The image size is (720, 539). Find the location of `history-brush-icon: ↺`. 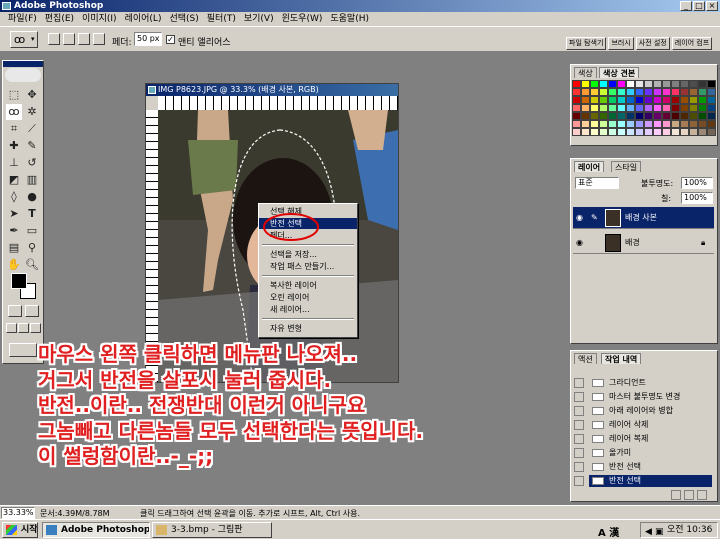

history-brush-icon: ↺ is located at coordinates (32, 163).